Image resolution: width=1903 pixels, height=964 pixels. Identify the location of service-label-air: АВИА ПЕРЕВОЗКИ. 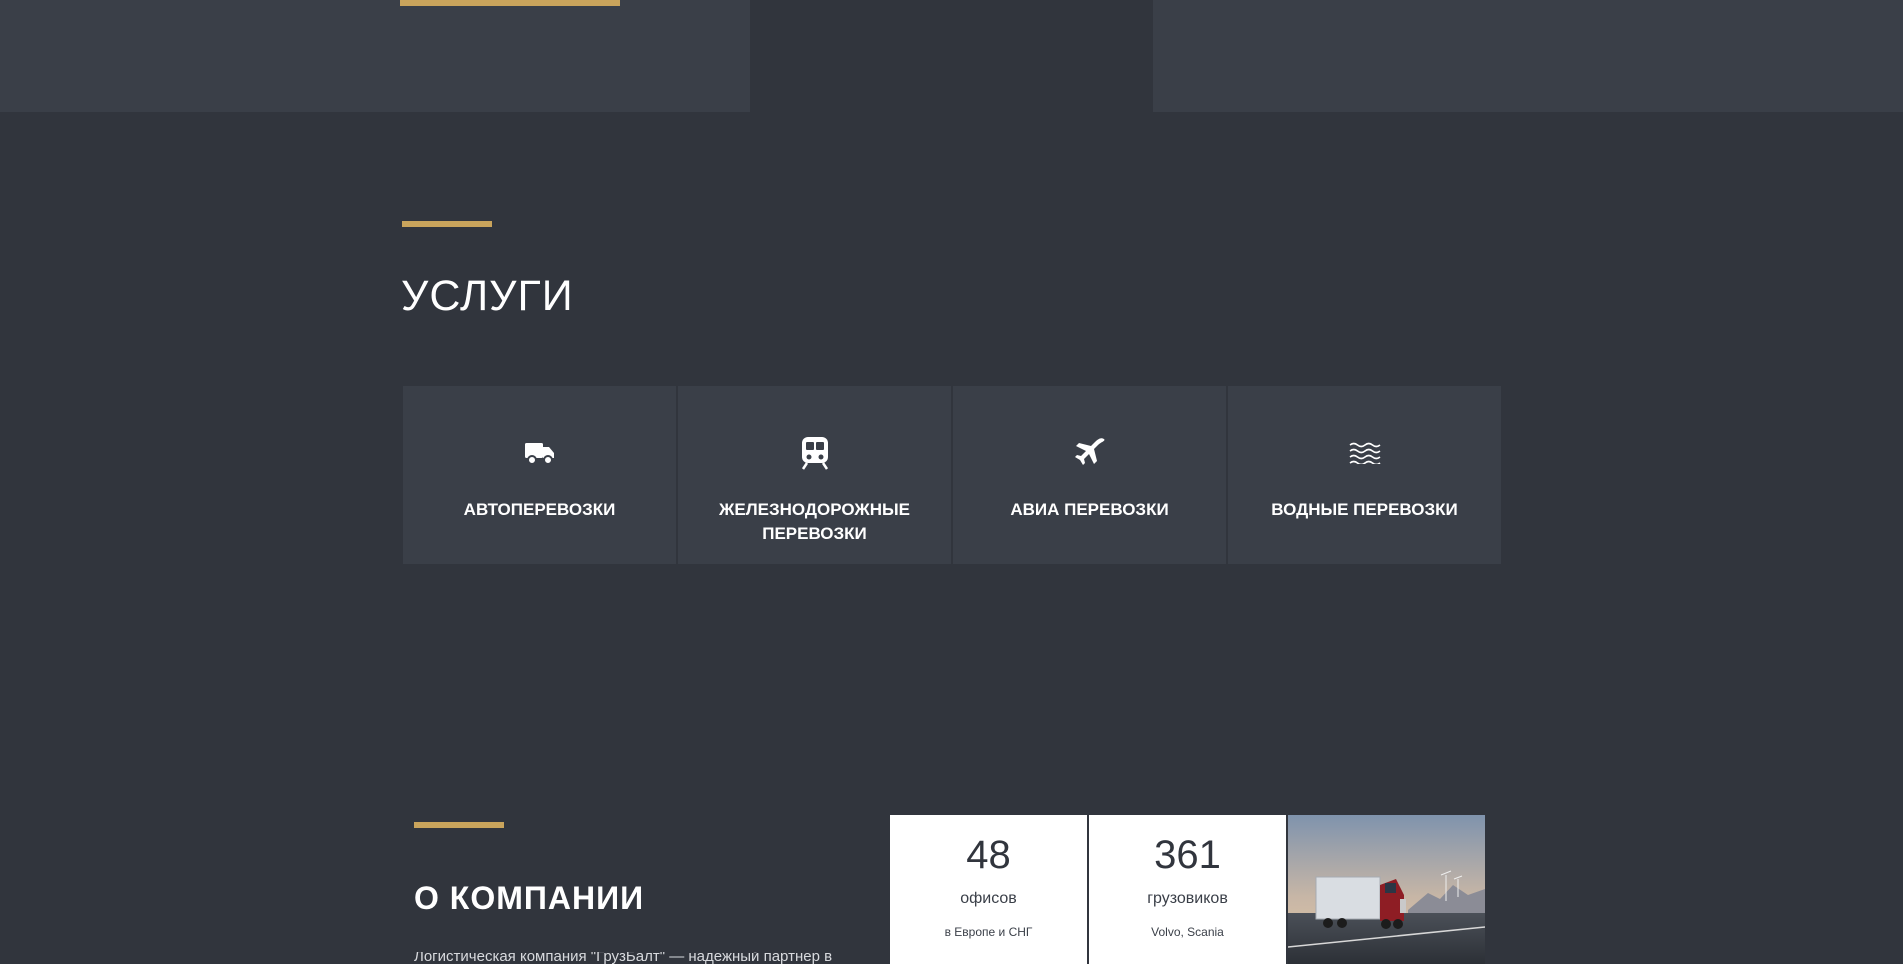
(1089, 509).